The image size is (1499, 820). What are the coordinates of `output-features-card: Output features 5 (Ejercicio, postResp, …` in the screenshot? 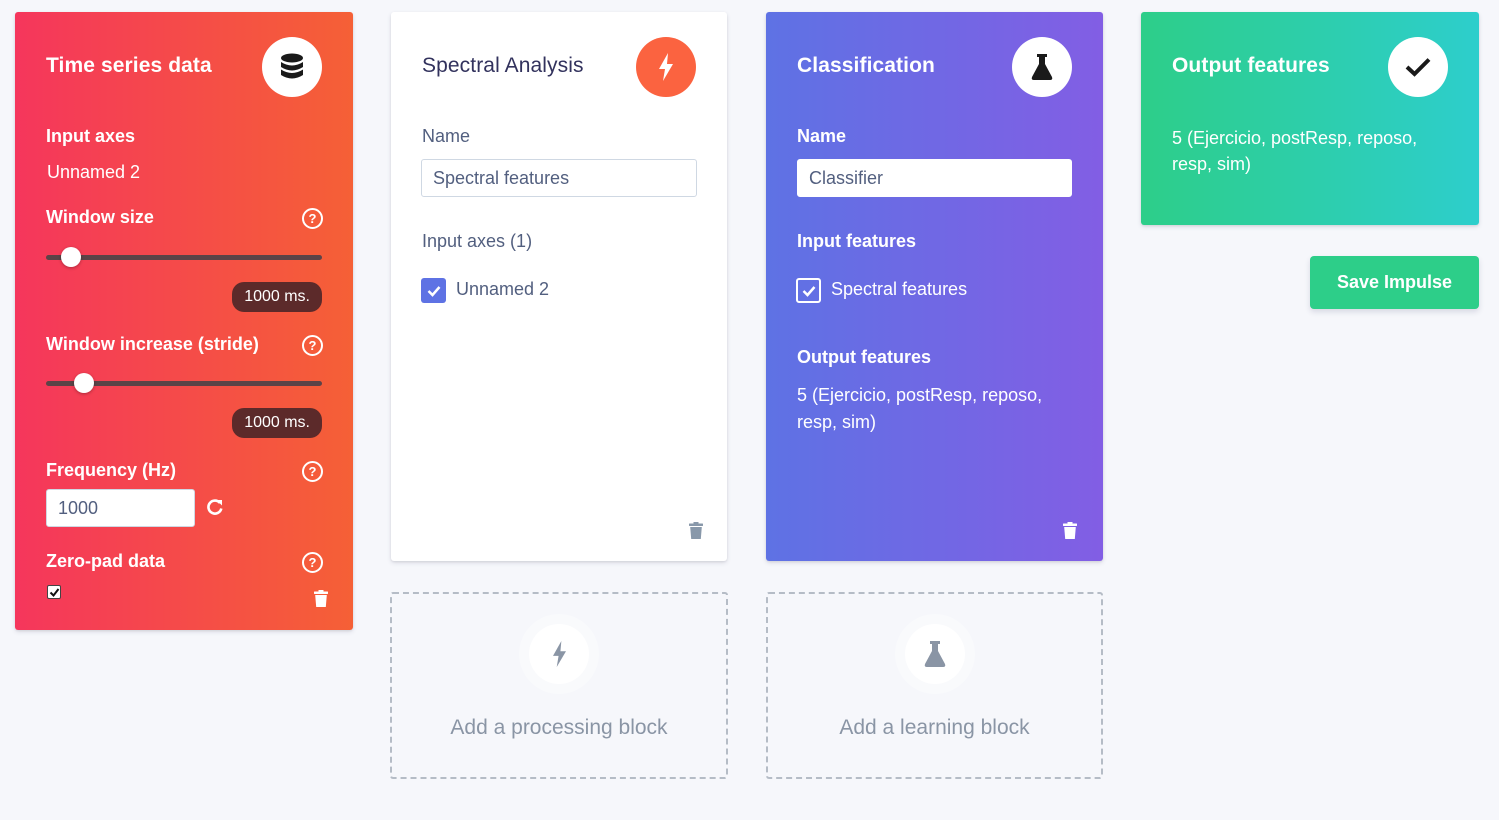 It's located at (1310, 118).